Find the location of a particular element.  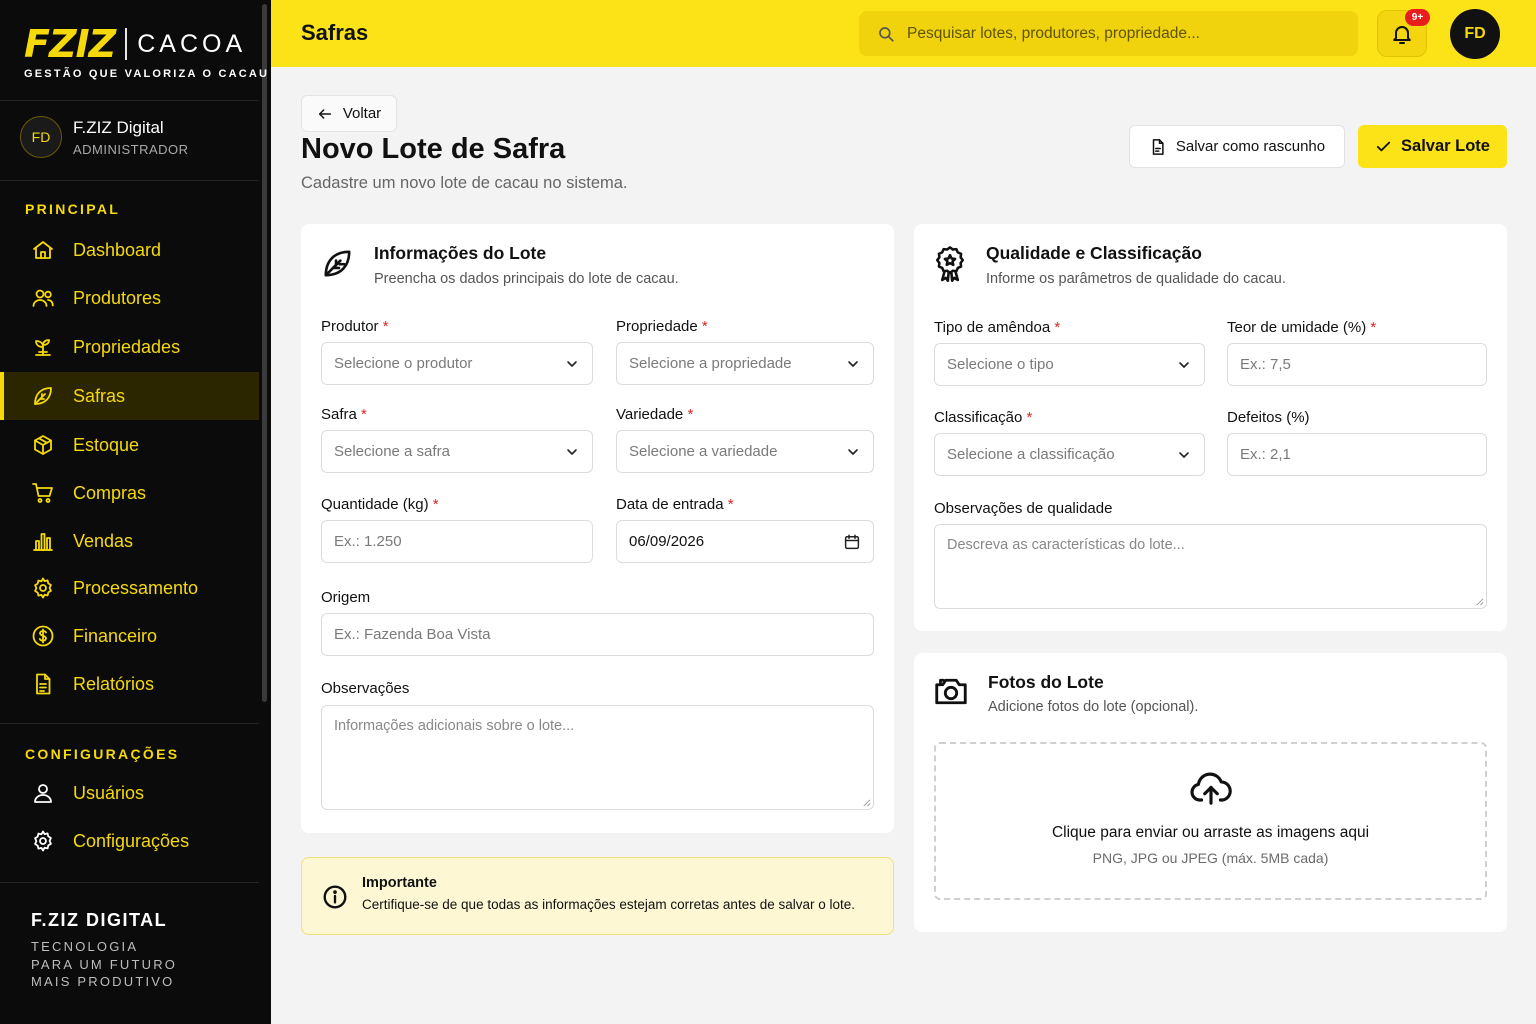

sidebar-item-estoque: Estoque is located at coordinates (129, 445).